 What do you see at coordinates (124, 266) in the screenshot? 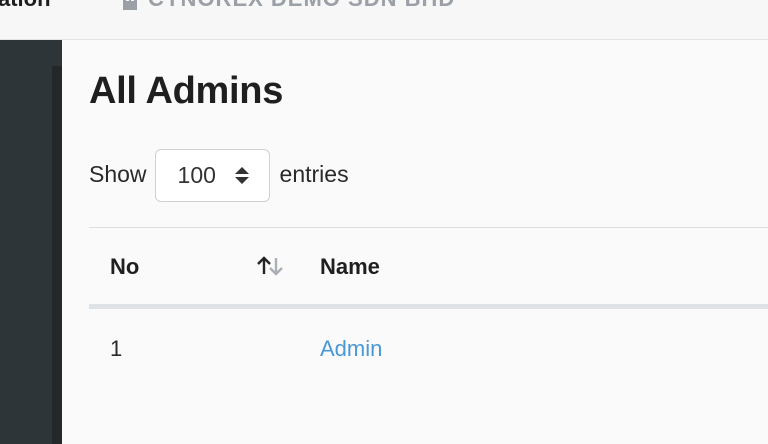
I see `column-header-no: No` at bounding box center [124, 266].